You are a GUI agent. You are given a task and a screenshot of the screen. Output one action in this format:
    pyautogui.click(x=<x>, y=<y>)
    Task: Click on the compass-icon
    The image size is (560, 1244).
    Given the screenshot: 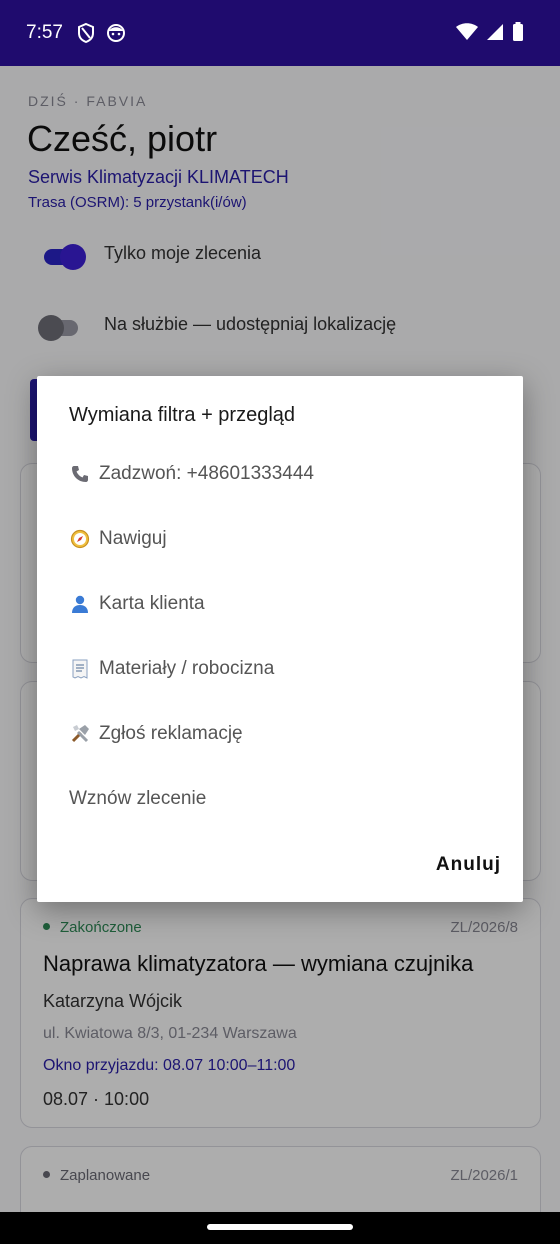 What is the action you would take?
    pyautogui.click(x=80, y=539)
    